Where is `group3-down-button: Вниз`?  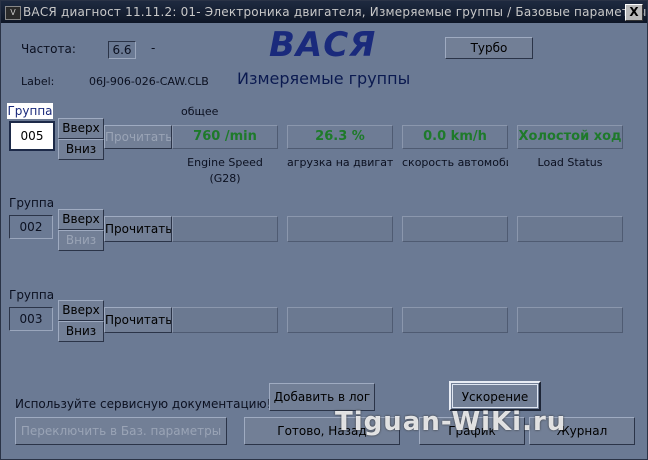
group3-down-button: Вниз is located at coordinates (81, 331).